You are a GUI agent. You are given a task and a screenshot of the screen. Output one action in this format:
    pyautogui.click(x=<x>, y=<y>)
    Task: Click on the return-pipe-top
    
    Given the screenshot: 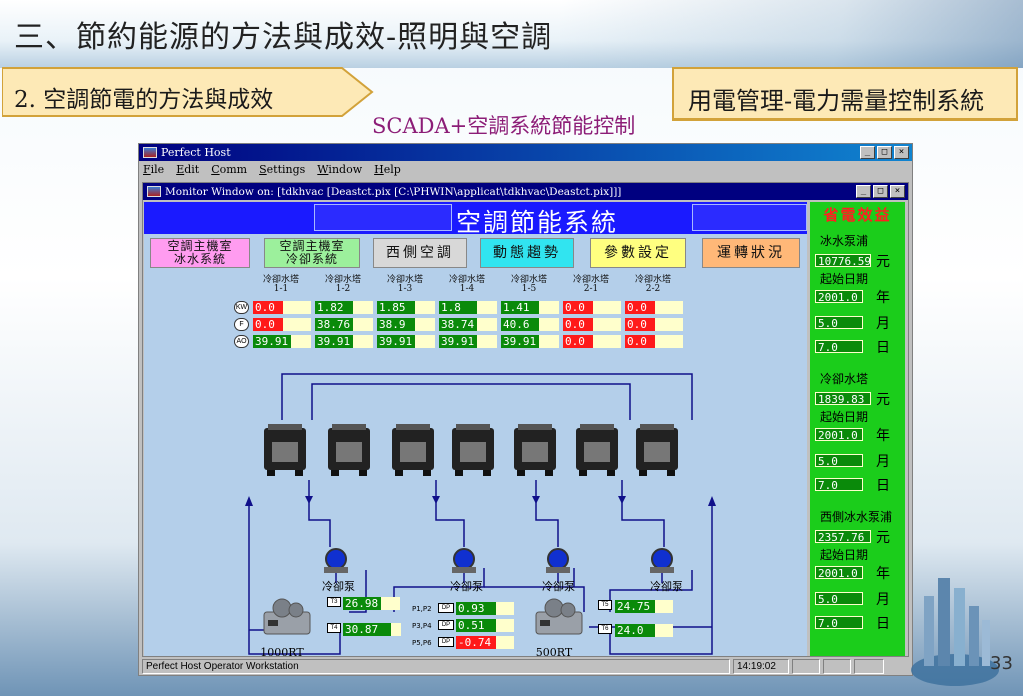 What is the action you would take?
    pyautogui.click(x=471, y=401)
    